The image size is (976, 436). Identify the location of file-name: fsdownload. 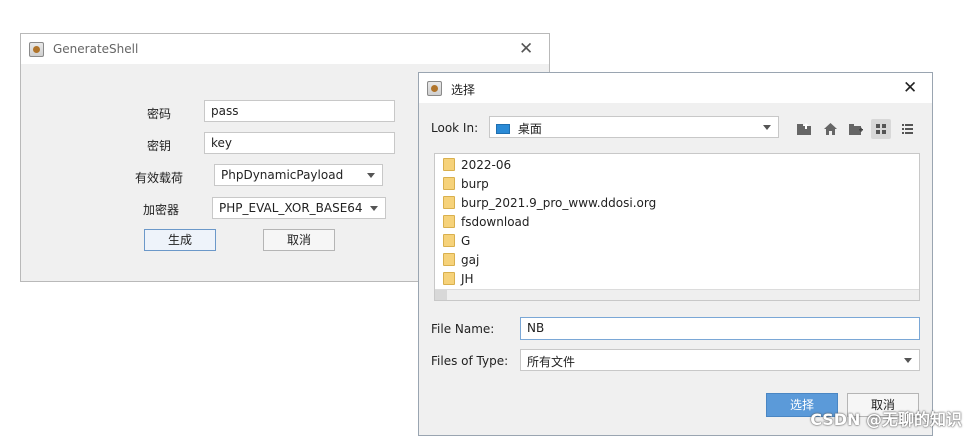
(495, 222).